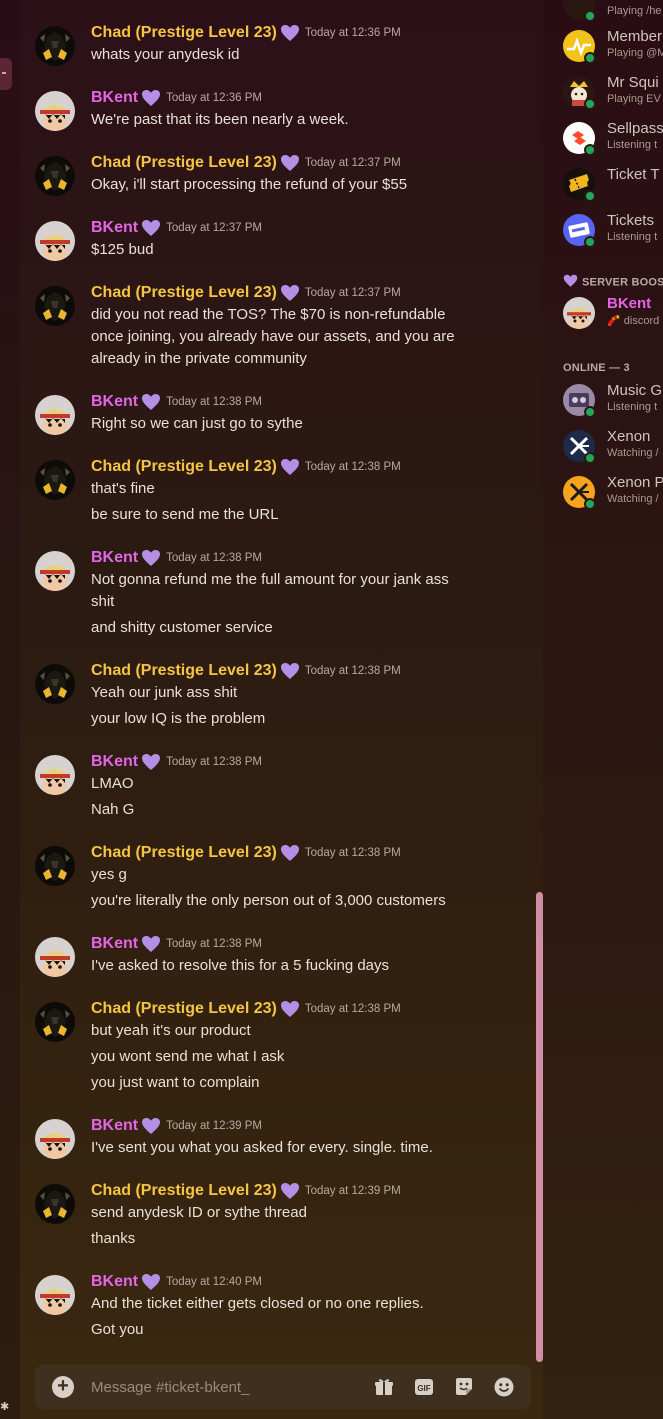  What do you see at coordinates (216, 1387) in the screenshot?
I see `message-input` at bounding box center [216, 1387].